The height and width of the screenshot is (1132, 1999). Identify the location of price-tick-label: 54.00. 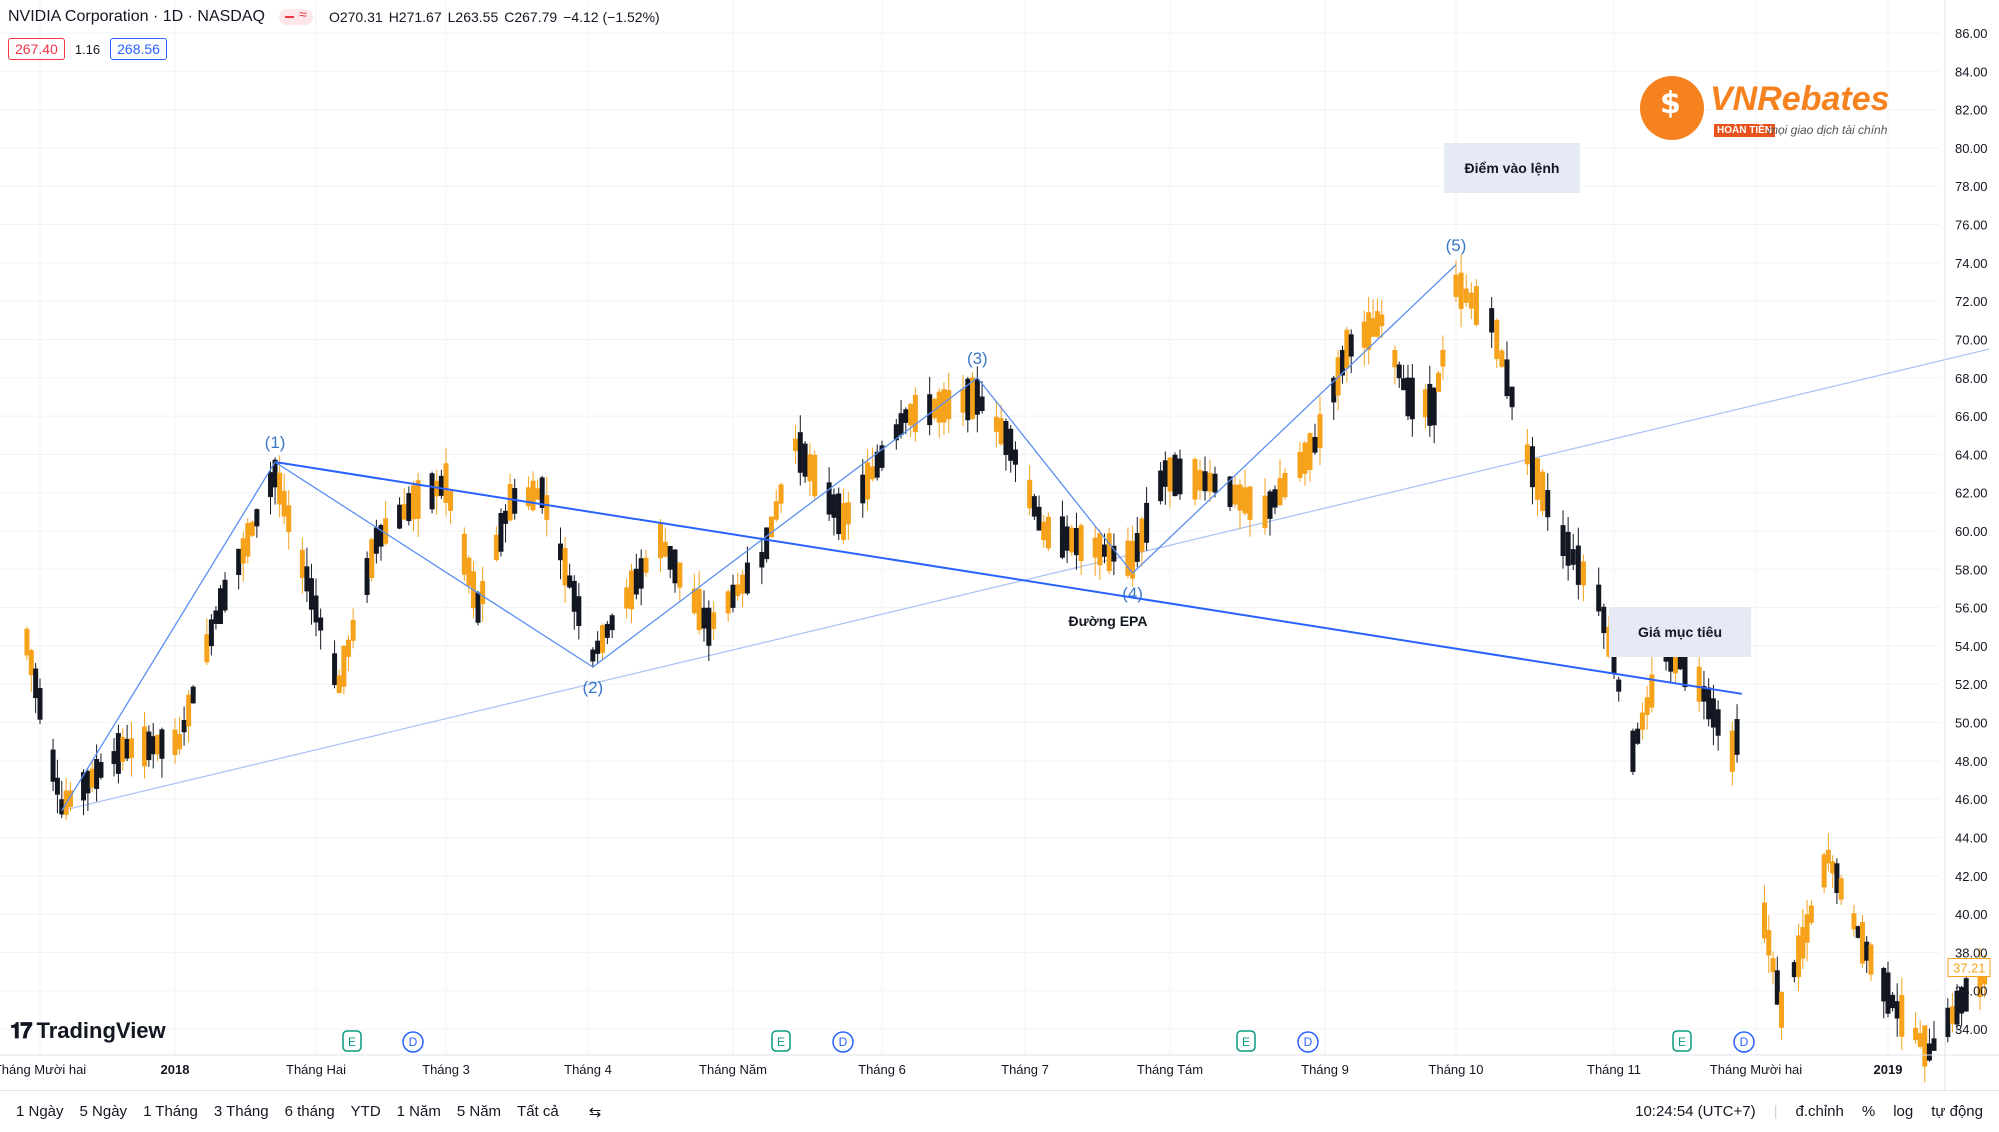
(1971, 646).